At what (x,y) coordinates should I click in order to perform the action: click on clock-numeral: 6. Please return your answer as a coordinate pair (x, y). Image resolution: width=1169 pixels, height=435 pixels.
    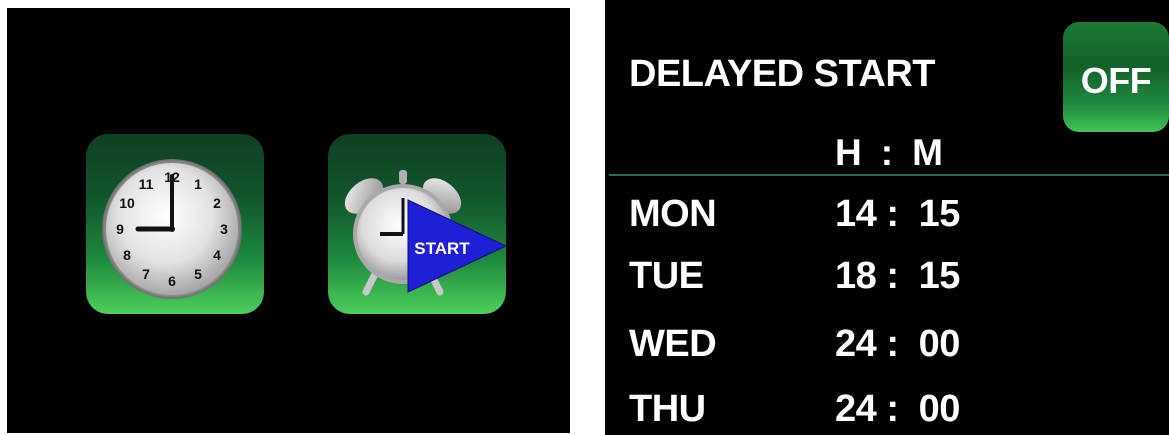
    Looking at the image, I should click on (172, 281).